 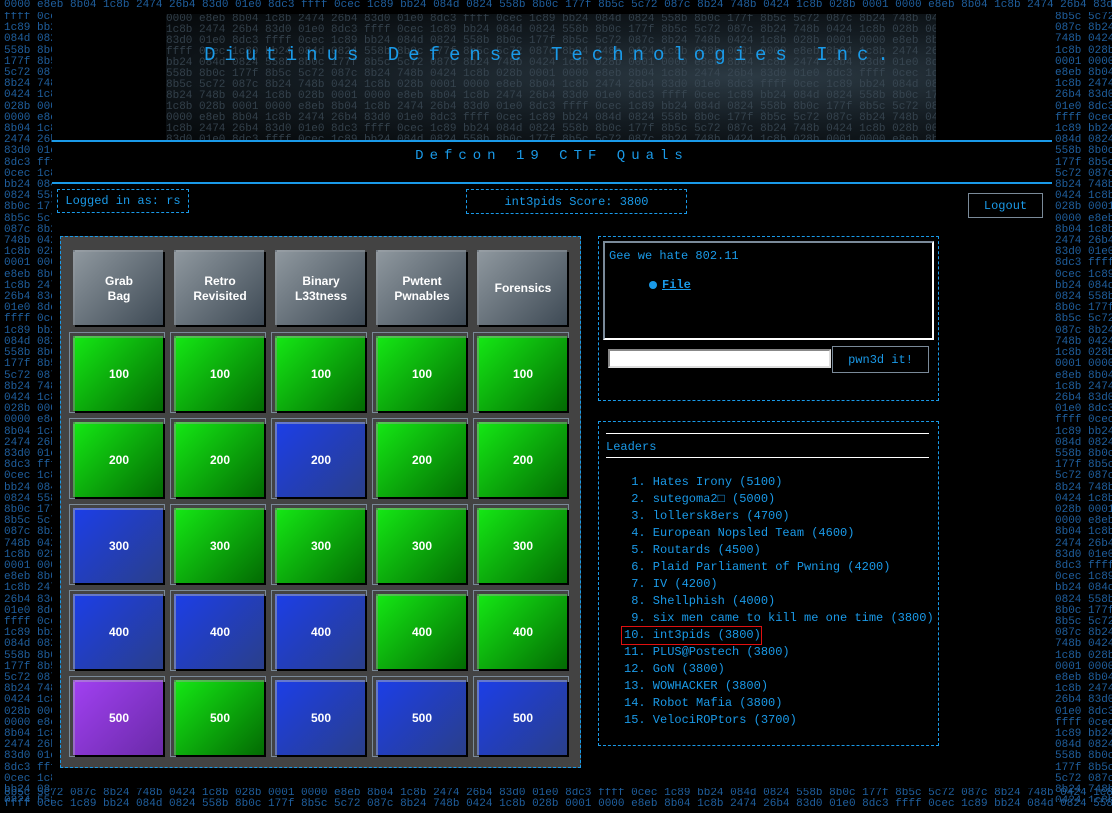 What do you see at coordinates (674, 256) in the screenshot?
I see `challenge-text: Gee we hate 802.11` at bounding box center [674, 256].